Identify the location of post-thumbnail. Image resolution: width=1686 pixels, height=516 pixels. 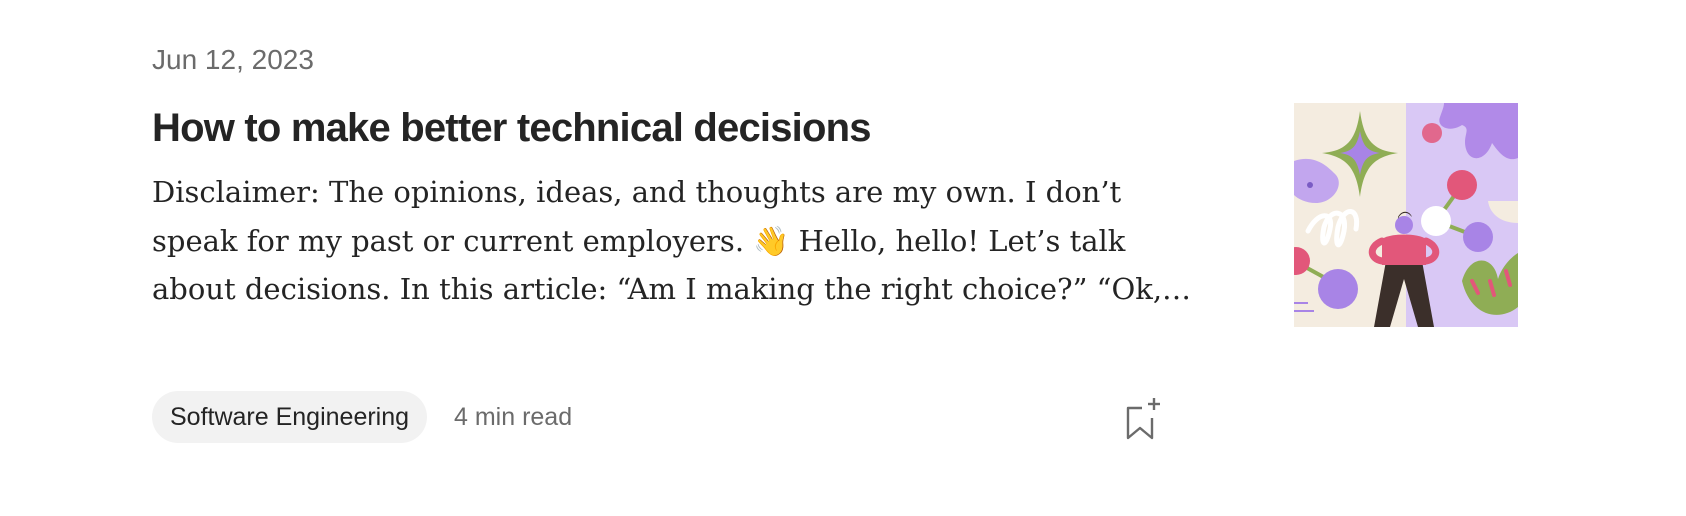
(1400, 215).